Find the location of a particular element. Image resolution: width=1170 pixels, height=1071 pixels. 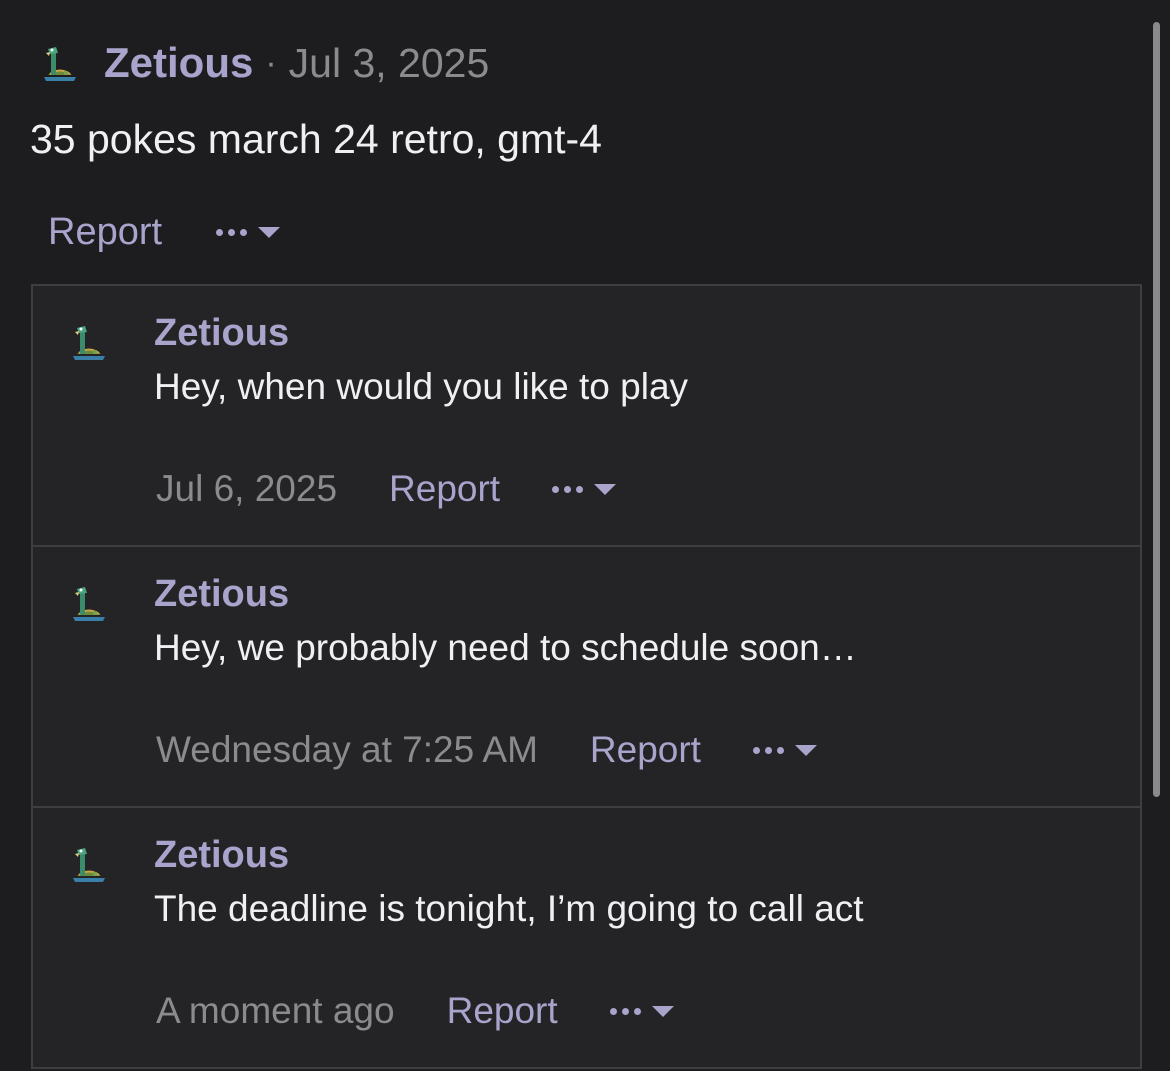

post-header: Zetious · Jul 3, 2025 is located at coordinates (263, 63).